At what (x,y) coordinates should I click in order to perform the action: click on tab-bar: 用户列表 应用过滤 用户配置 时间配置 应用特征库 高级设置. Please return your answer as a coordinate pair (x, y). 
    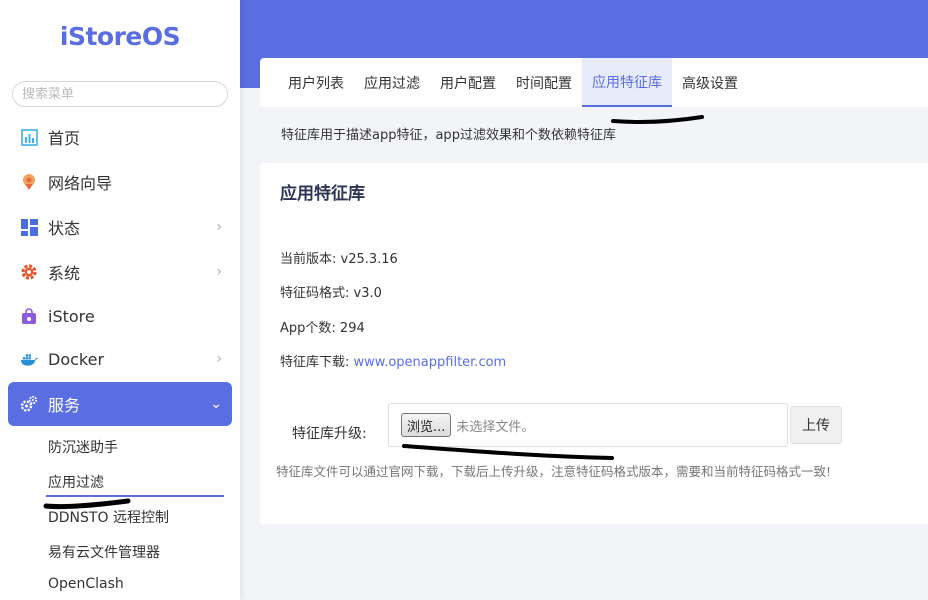
    Looking at the image, I should click on (594, 82).